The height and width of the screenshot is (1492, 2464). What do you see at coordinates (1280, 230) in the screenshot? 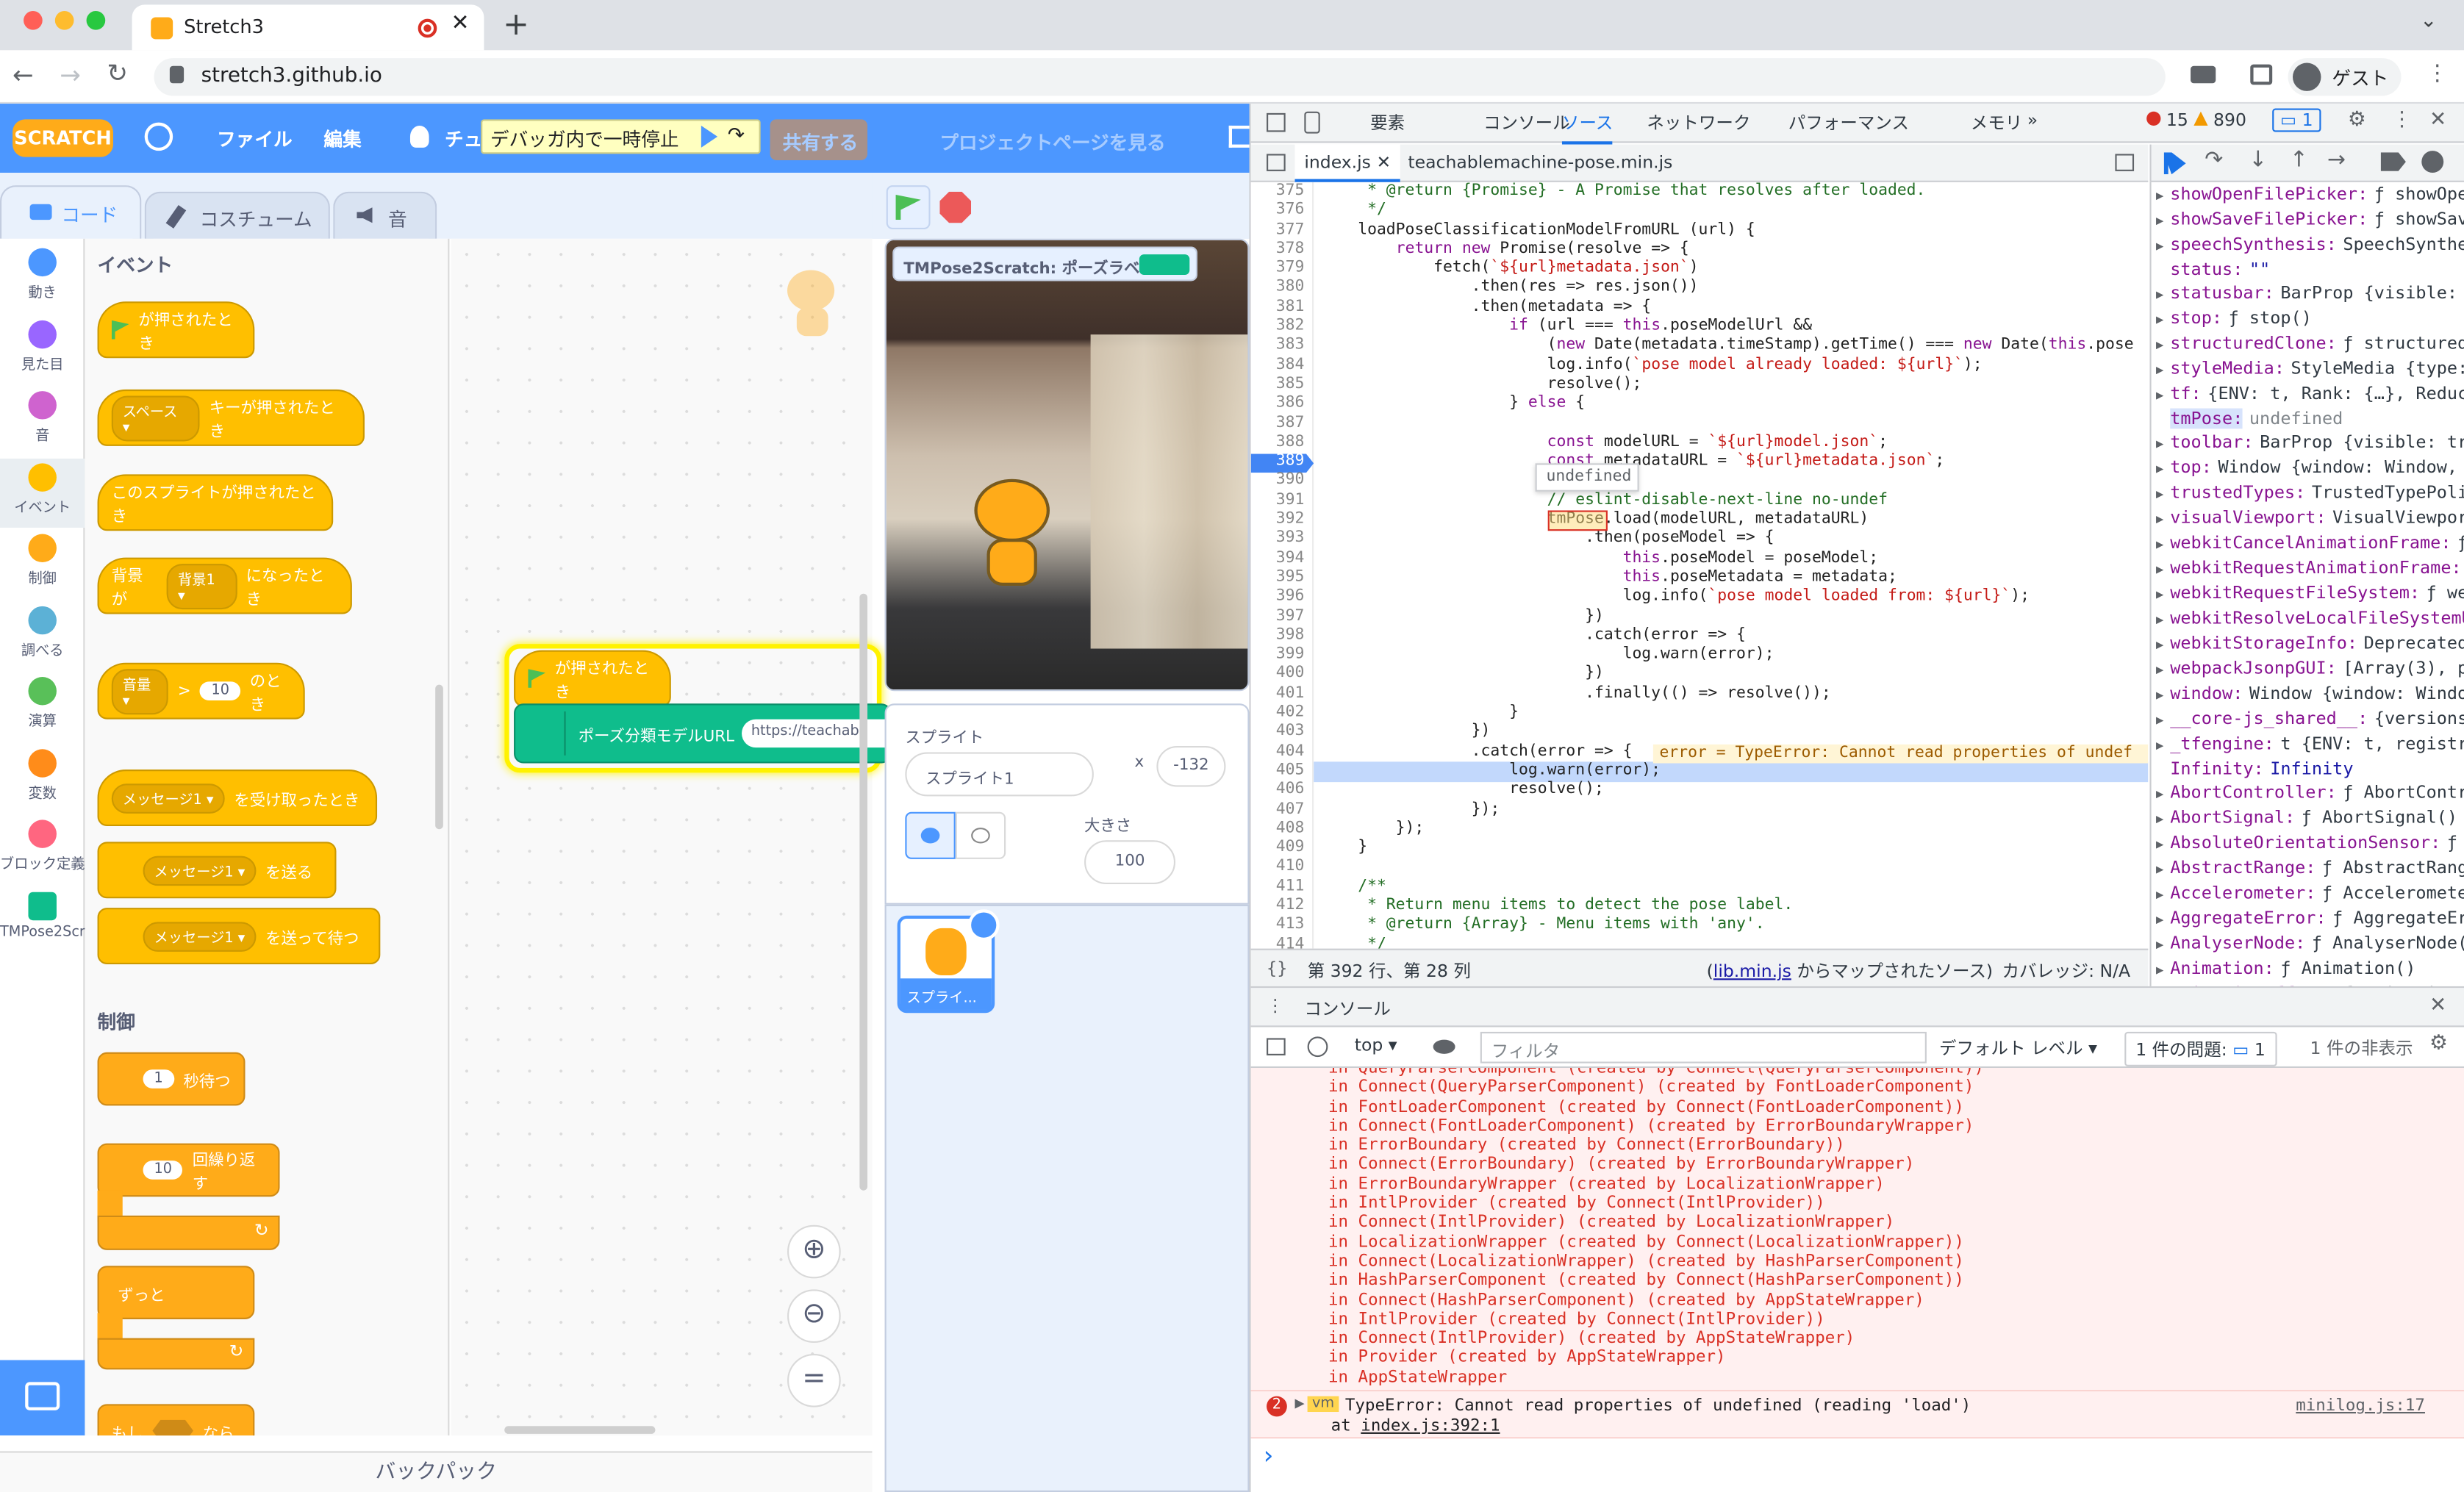
I see `line-number: 377` at bounding box center [1280, 230].